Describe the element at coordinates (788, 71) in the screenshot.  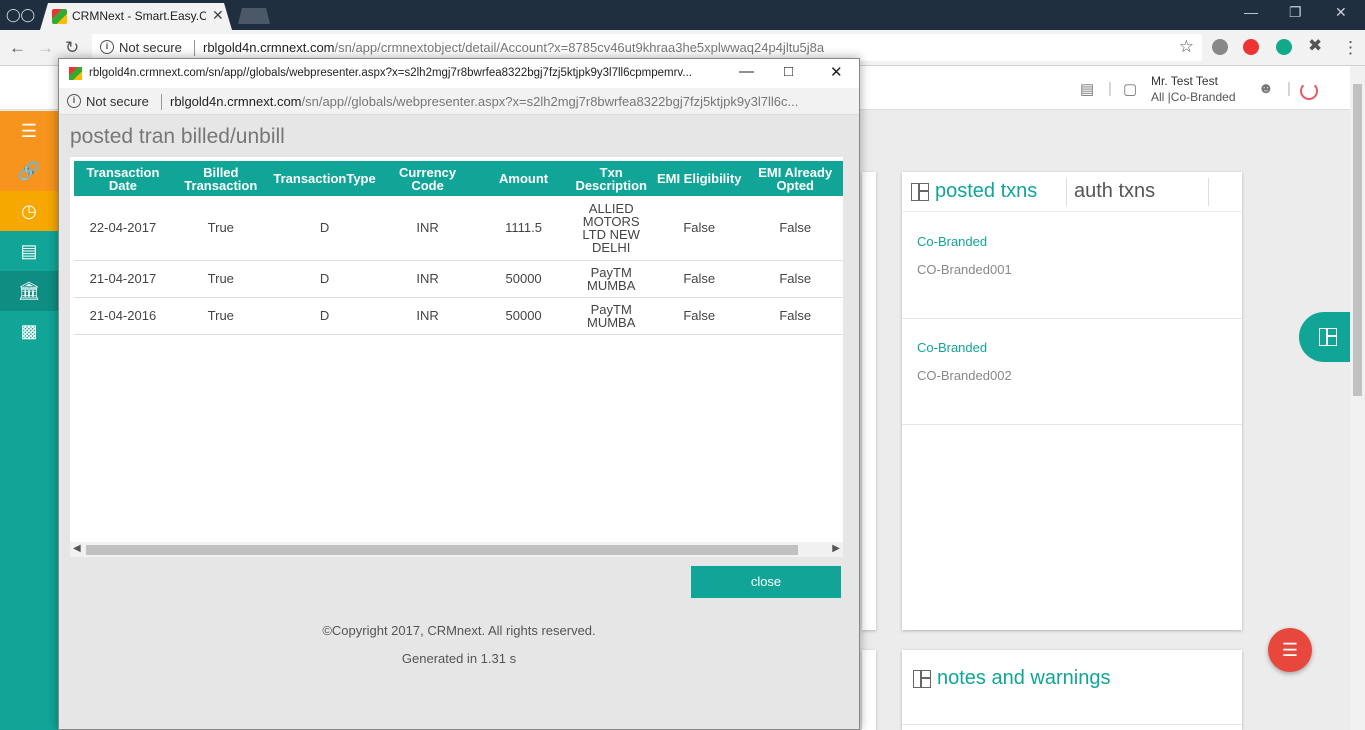
I see `maximize-icon: □` at that location.